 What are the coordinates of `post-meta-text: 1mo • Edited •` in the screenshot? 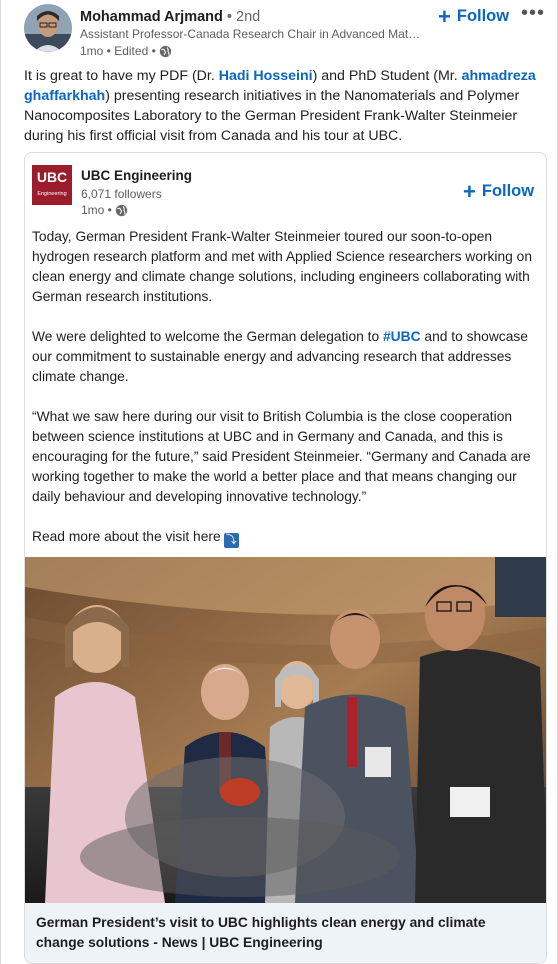 It's located at (118, 51).